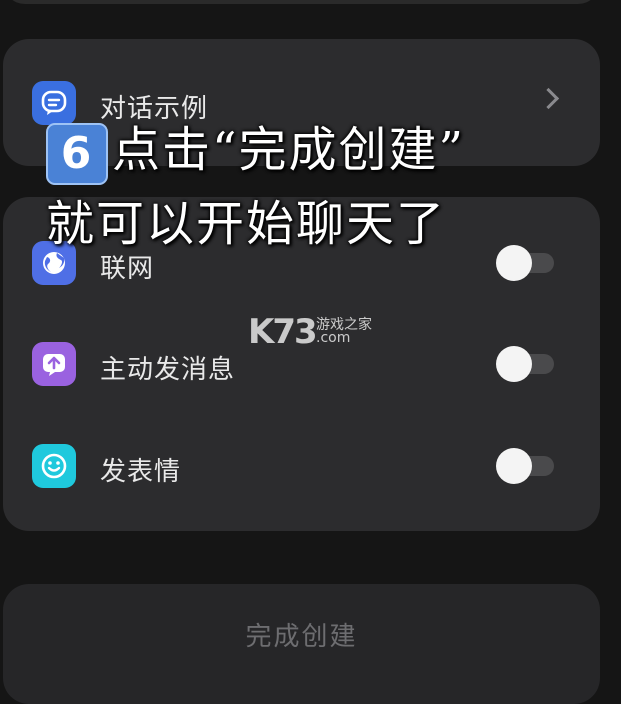  What do you see at coordinates (246, 224) in the screenshot?
I see `caption-line-2: 就可以开始聊天了` at bounding box center [246, 224].